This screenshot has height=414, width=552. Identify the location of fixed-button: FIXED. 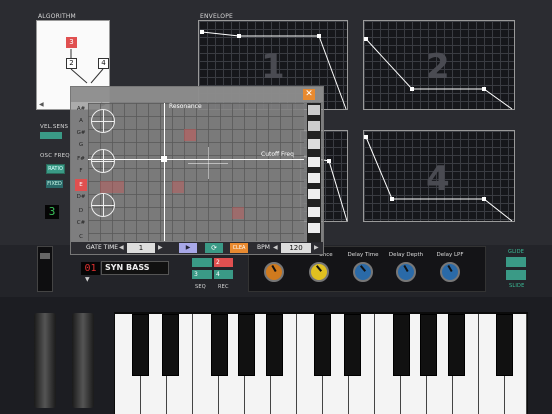
(54, 184).